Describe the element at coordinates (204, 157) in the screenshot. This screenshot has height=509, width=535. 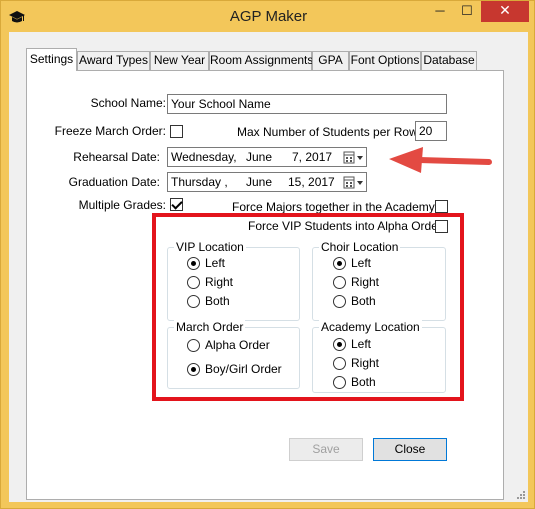
I see `rehearsal-weekday: Wednesday,` at that location.